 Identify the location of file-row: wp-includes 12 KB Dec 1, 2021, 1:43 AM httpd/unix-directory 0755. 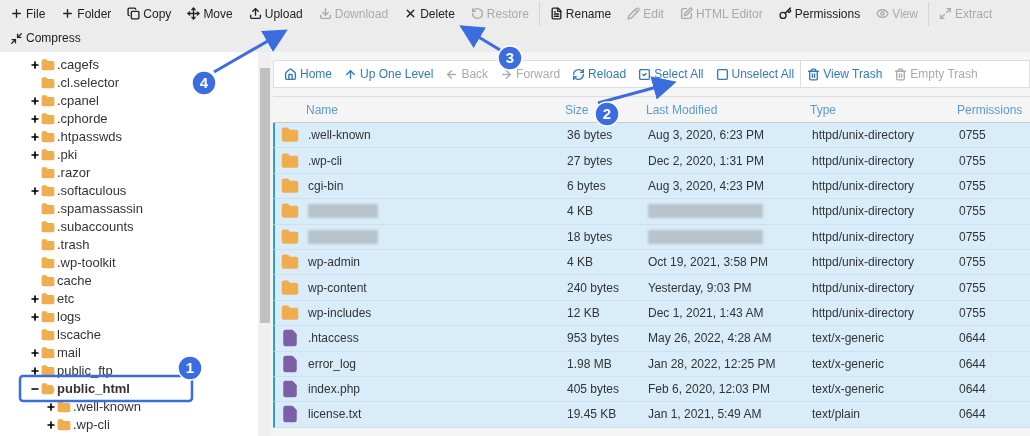
(651, 313).